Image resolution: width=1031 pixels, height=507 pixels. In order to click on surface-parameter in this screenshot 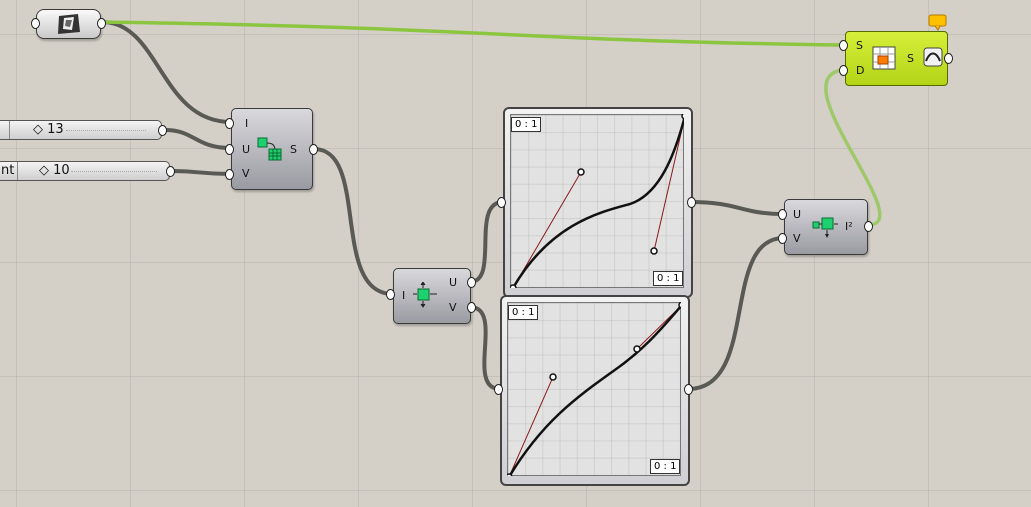, I will do `click(68, 24)`.